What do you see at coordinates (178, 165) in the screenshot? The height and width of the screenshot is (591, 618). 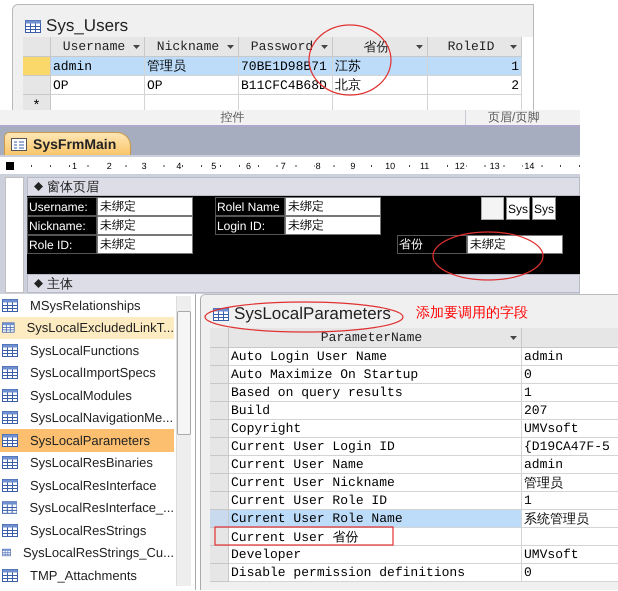 I see `ruler-number: 4` at bounding box center [178, 165].